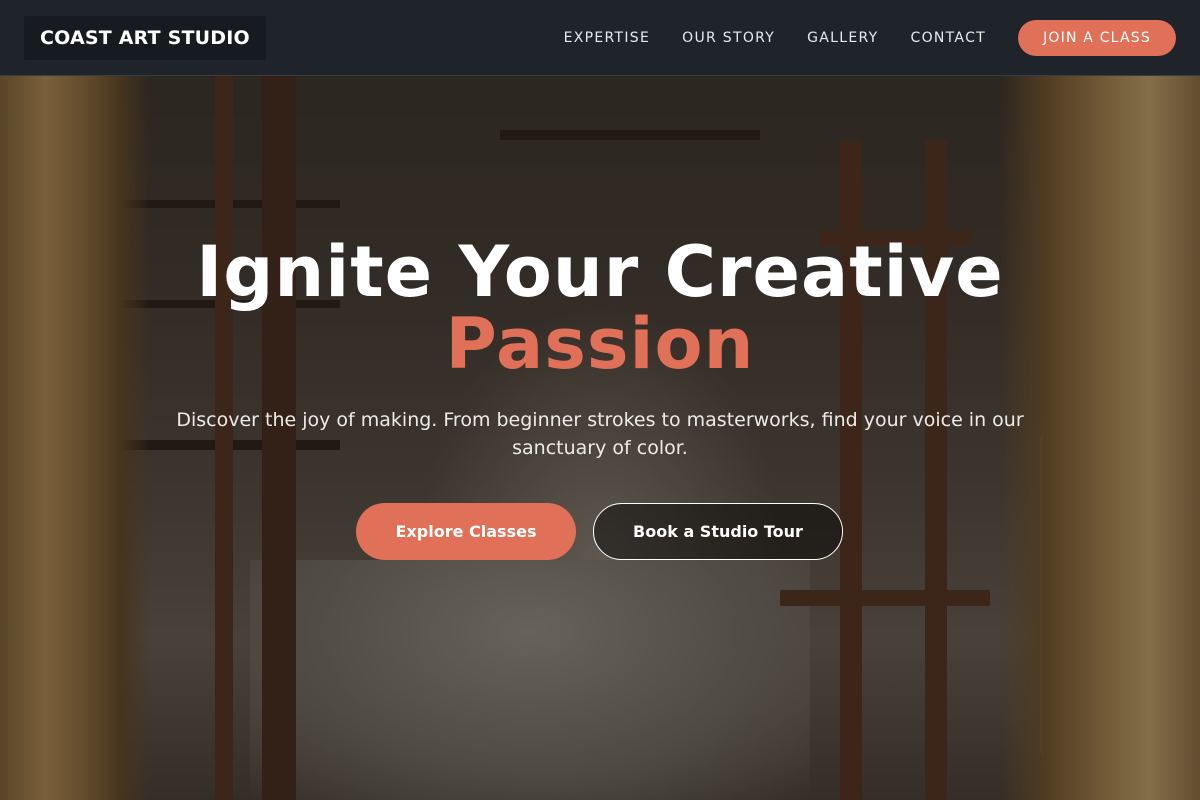 This screenshot has width=1200, height=800. I want to click on join-class-button: JOIN A CLASS, so click(1097, 38).